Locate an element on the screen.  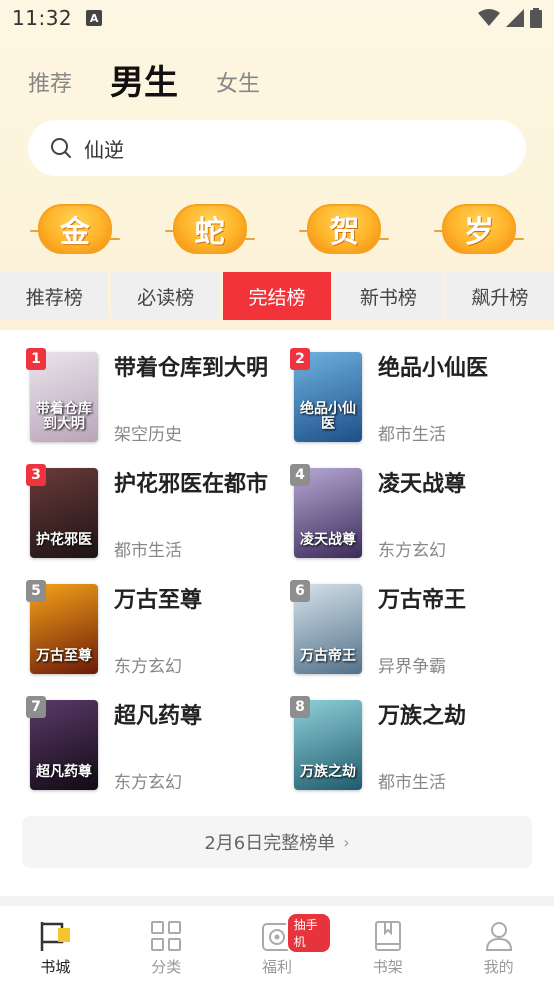
book-title: 绝品小仙医 is located at coordinates (458, 368).